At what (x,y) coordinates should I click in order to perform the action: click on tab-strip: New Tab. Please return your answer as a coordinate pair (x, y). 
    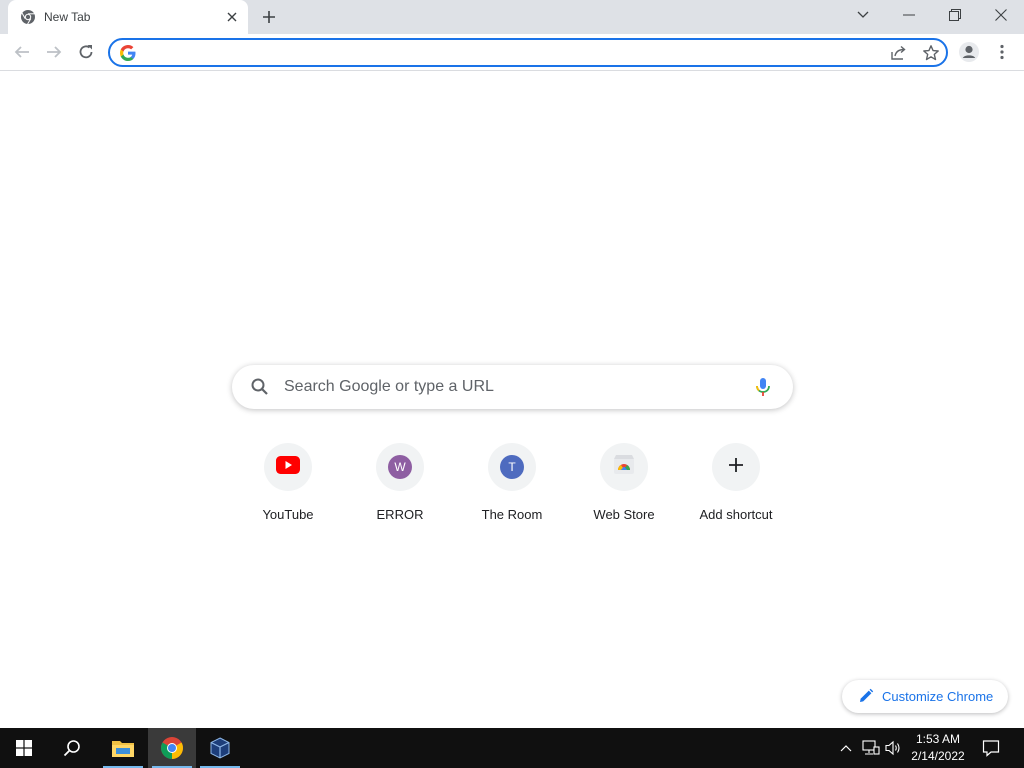
    Looking at the image, I should click on (512, 17).